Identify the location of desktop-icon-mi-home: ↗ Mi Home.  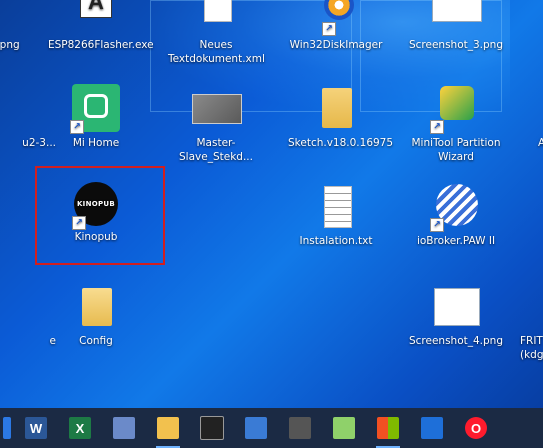
(96, 117).